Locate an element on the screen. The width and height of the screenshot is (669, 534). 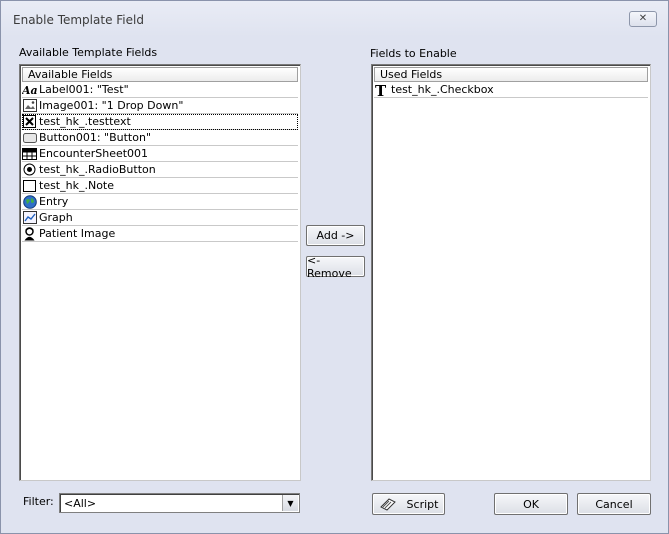
button-icon is located at coordinates (29, 137).